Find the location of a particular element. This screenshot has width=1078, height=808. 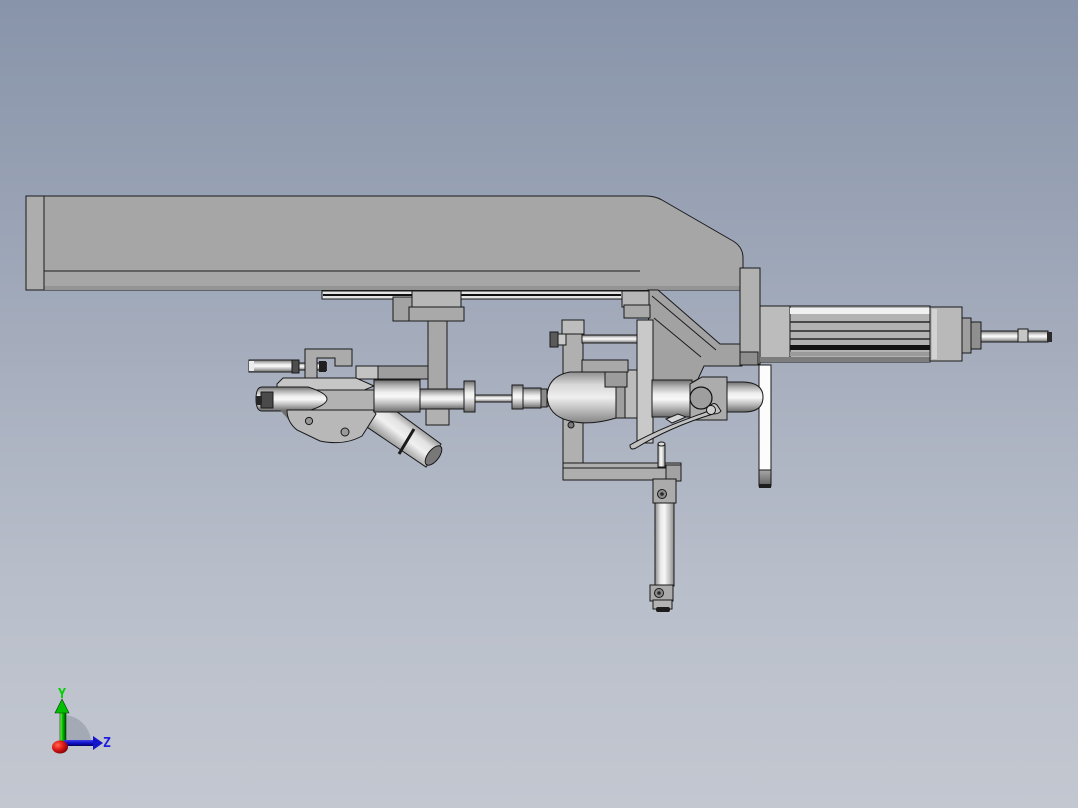

link-pin is located at coordinates (661, 454).